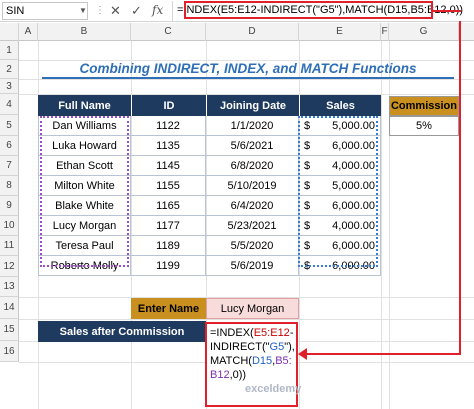 This screenshot has height=409, width=474. I want to click on table-header-full-name: Full Name, so click(84, 105).